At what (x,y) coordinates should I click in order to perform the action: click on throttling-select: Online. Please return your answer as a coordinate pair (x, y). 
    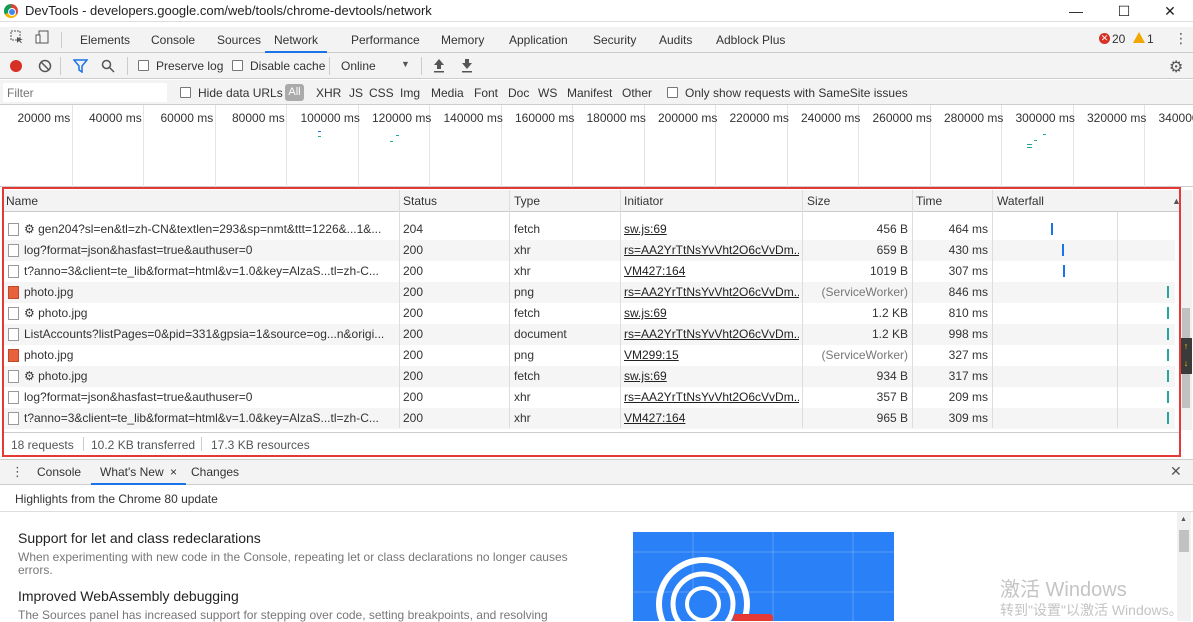
    Looking at the image, I should click on (358, 66).